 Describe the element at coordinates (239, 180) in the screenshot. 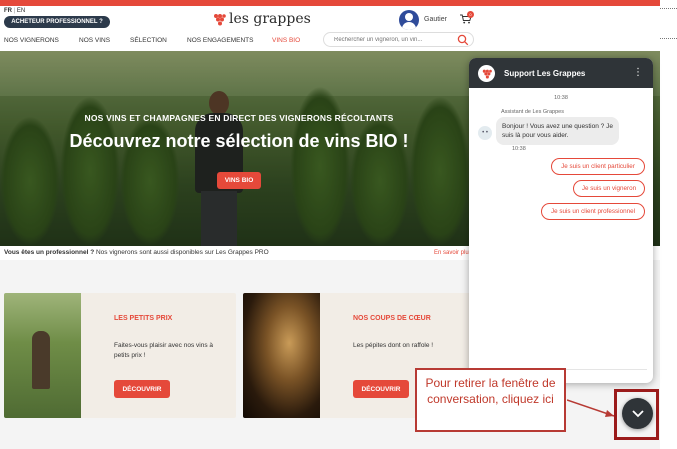

I see `vins-bio-button: VINS BIO` at that location.